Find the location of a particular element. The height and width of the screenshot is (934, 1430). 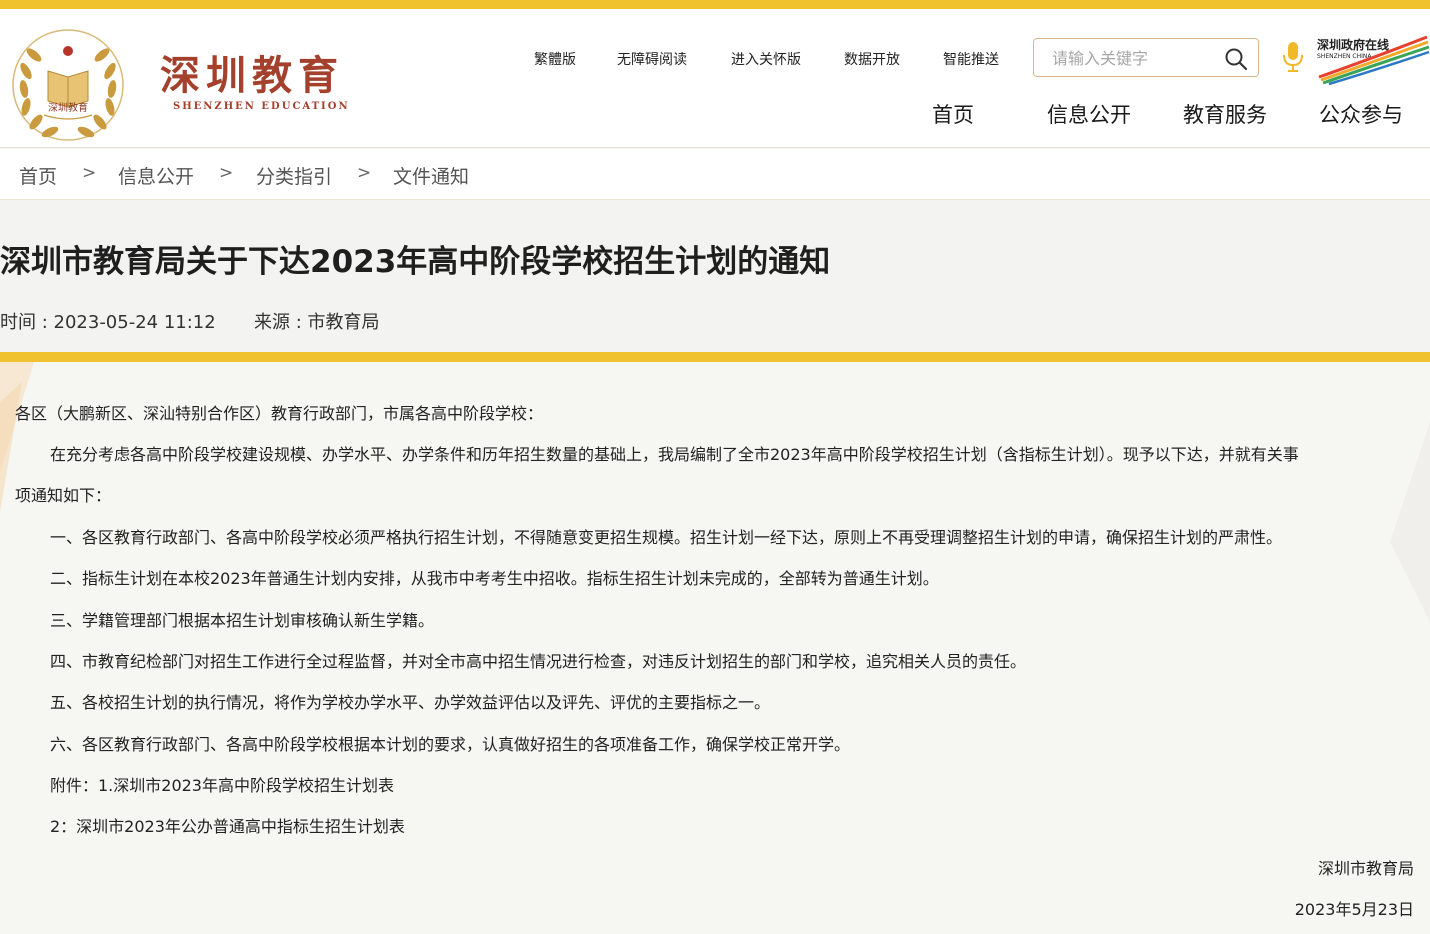

article-title: 深圳市教育局关于下达2023年高中阶段学校招生计划的通知 is located at coordinates (415, 262).